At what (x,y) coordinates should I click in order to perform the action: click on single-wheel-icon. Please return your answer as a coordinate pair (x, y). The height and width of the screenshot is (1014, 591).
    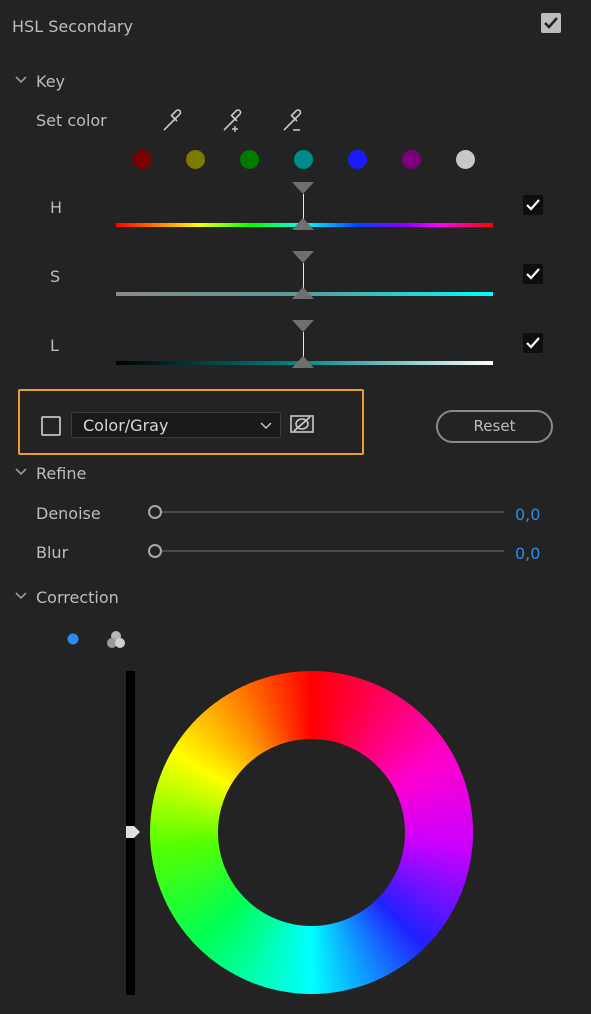
    Looking at the image, I should click on (73, 639).